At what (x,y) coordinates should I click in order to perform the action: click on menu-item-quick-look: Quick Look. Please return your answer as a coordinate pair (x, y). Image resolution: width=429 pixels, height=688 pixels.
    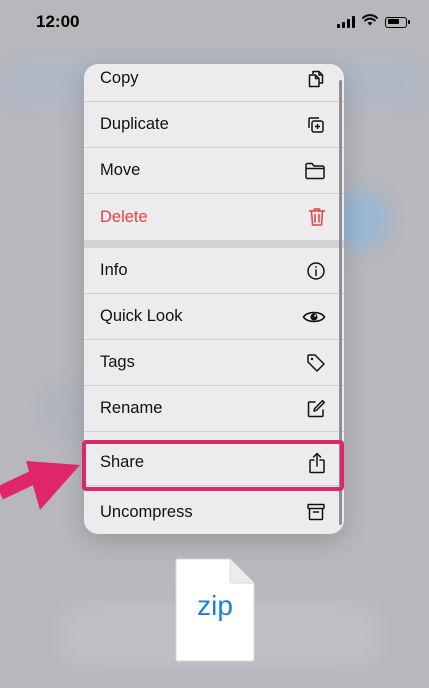
    Looking at the image, I should click on (214, 317).